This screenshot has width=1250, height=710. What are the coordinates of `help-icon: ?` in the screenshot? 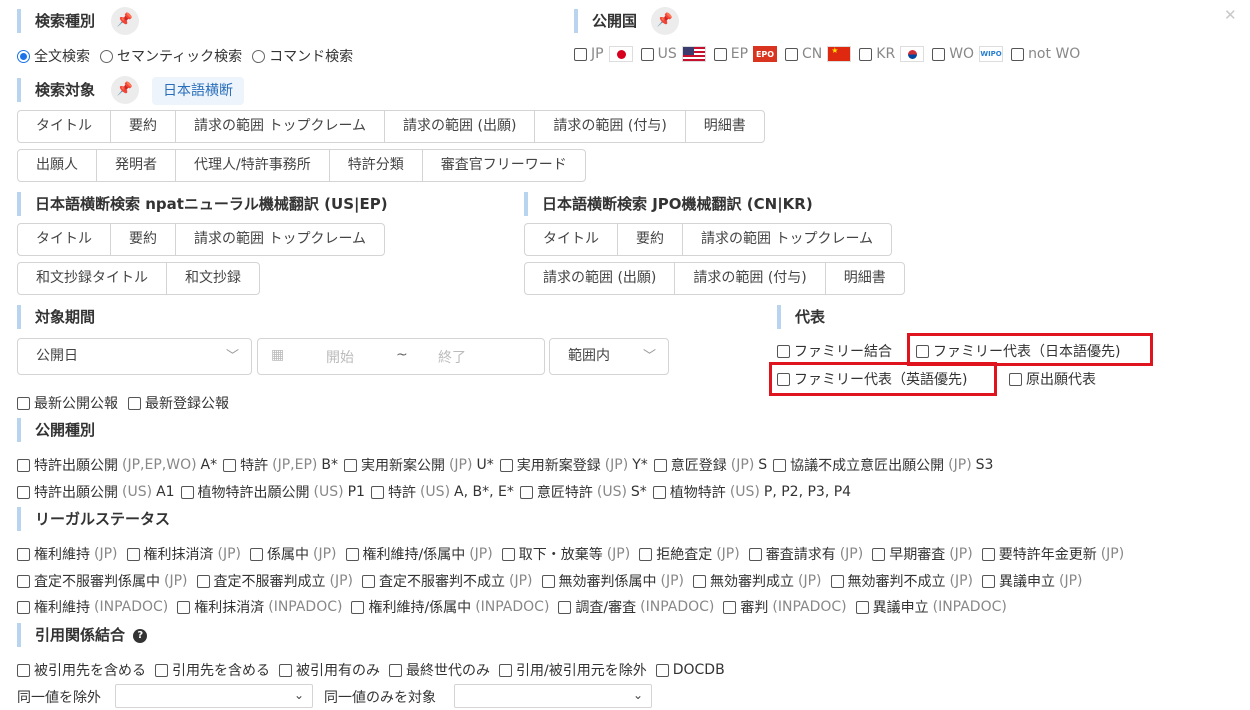 It's located at (140, 635).